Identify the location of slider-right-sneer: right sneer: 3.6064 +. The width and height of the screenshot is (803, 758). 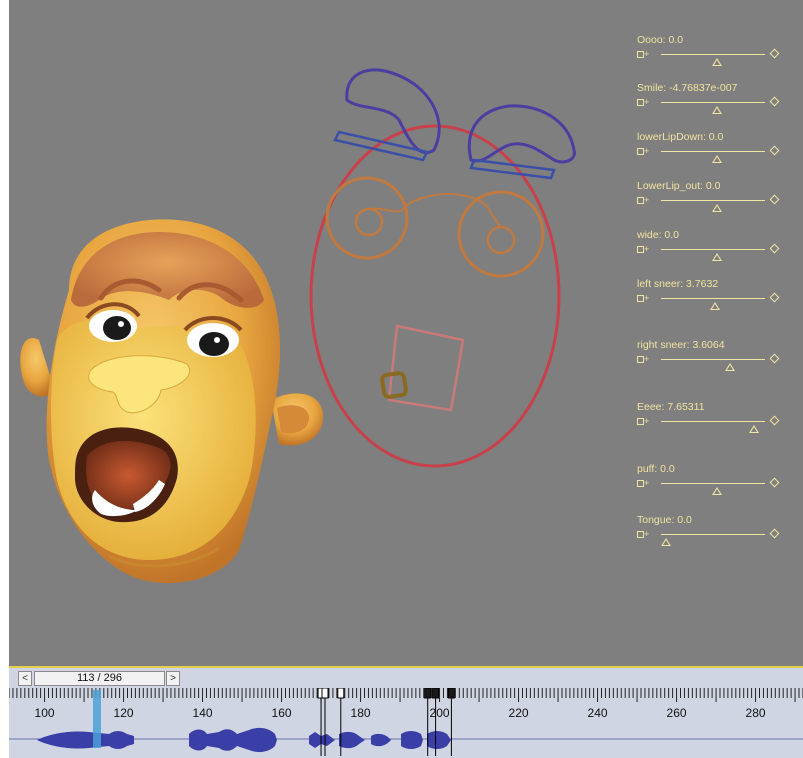
(712, 359).